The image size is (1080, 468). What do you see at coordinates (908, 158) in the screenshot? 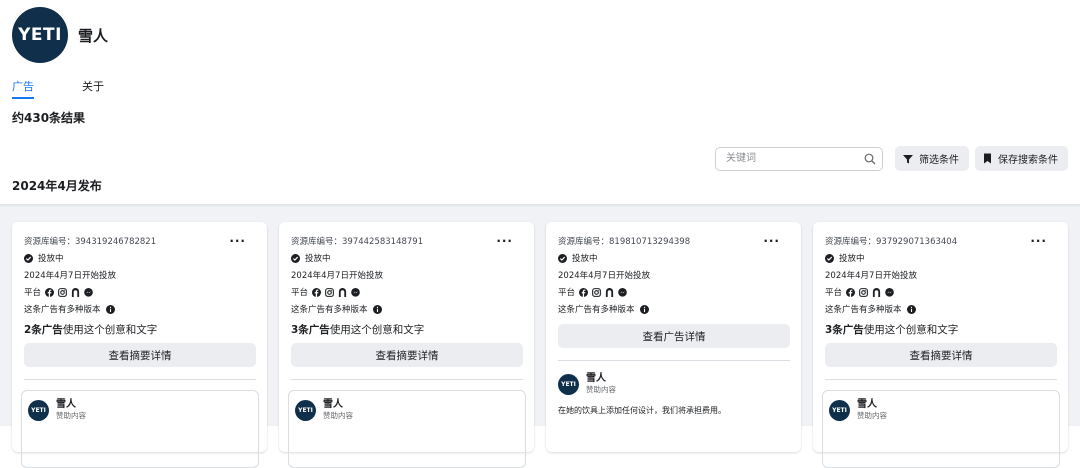
I see `filter-icon` at bounding box center [908, 158].